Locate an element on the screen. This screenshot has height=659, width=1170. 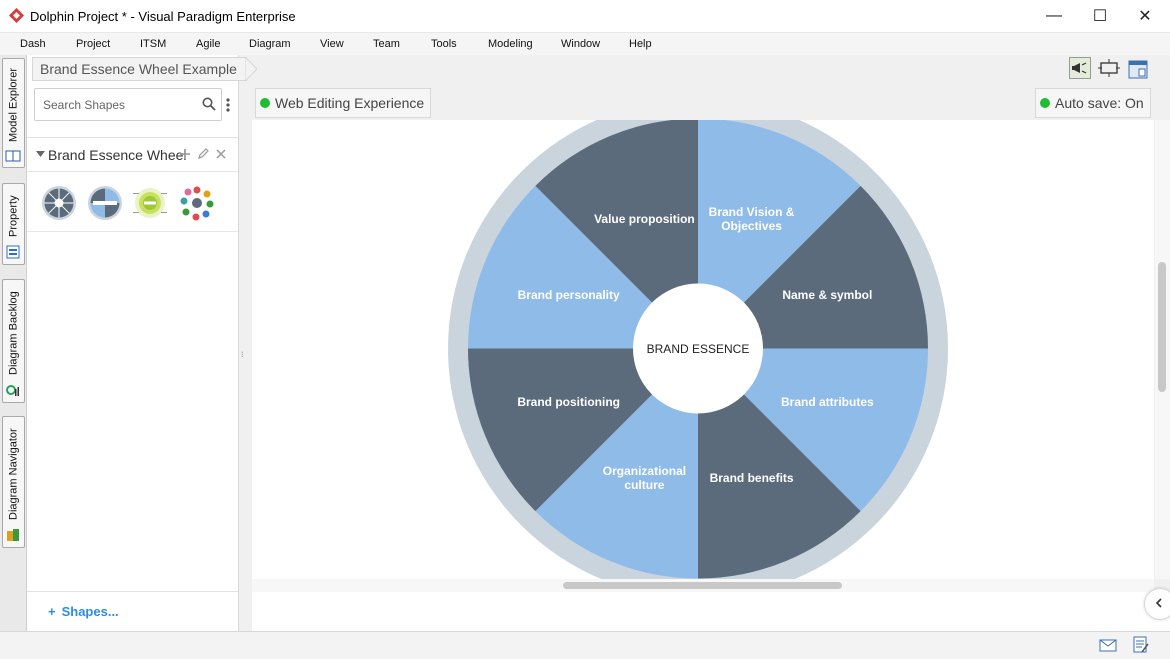
fit-diagram-button is located at coordinates (1109, 68).